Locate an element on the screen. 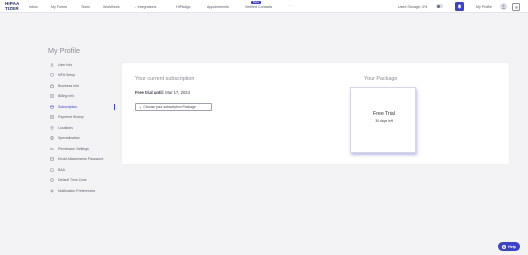  nav-integrations: ⌄ Integrations is located at coordinates (145, 6).